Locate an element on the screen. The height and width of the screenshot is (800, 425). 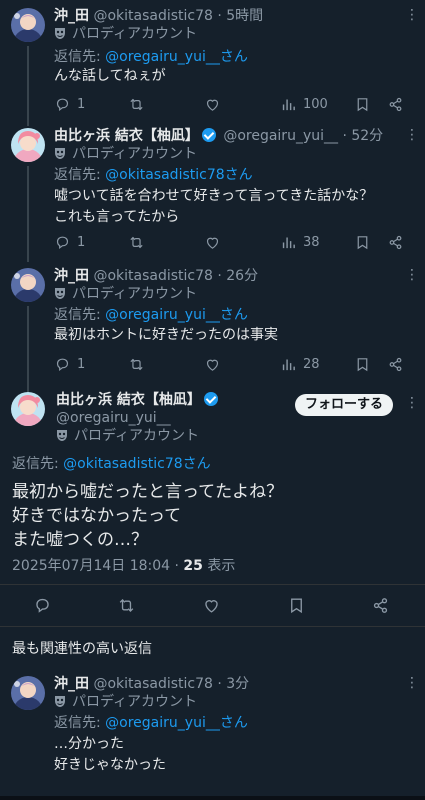
views-button: 100 is located at coordinates (304, 104).